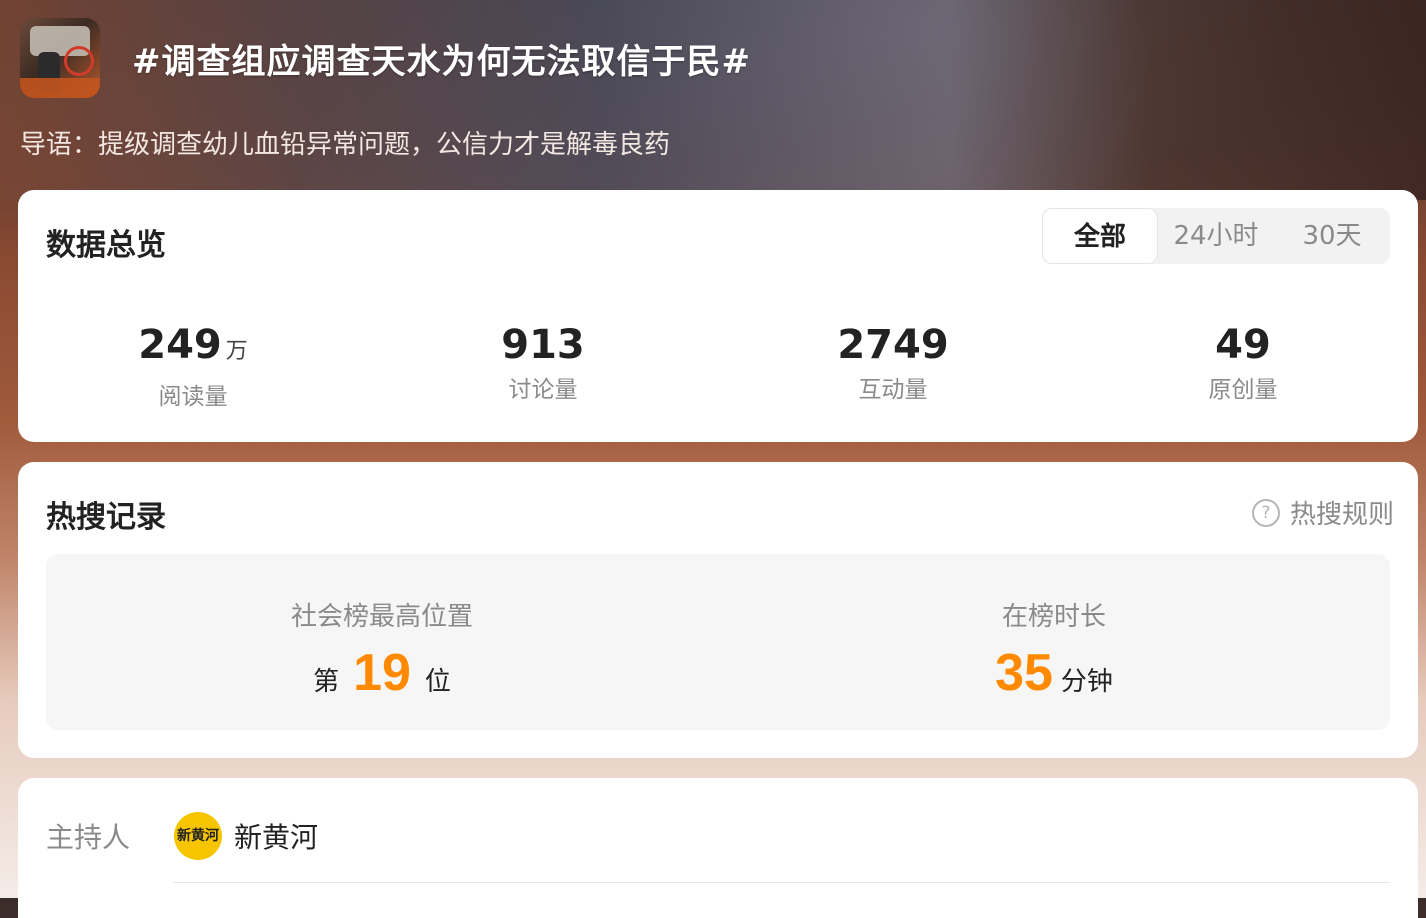 The image size is (1426, 918). I want to click on stat-discussions-label: 讨论量, so click(543, 390).